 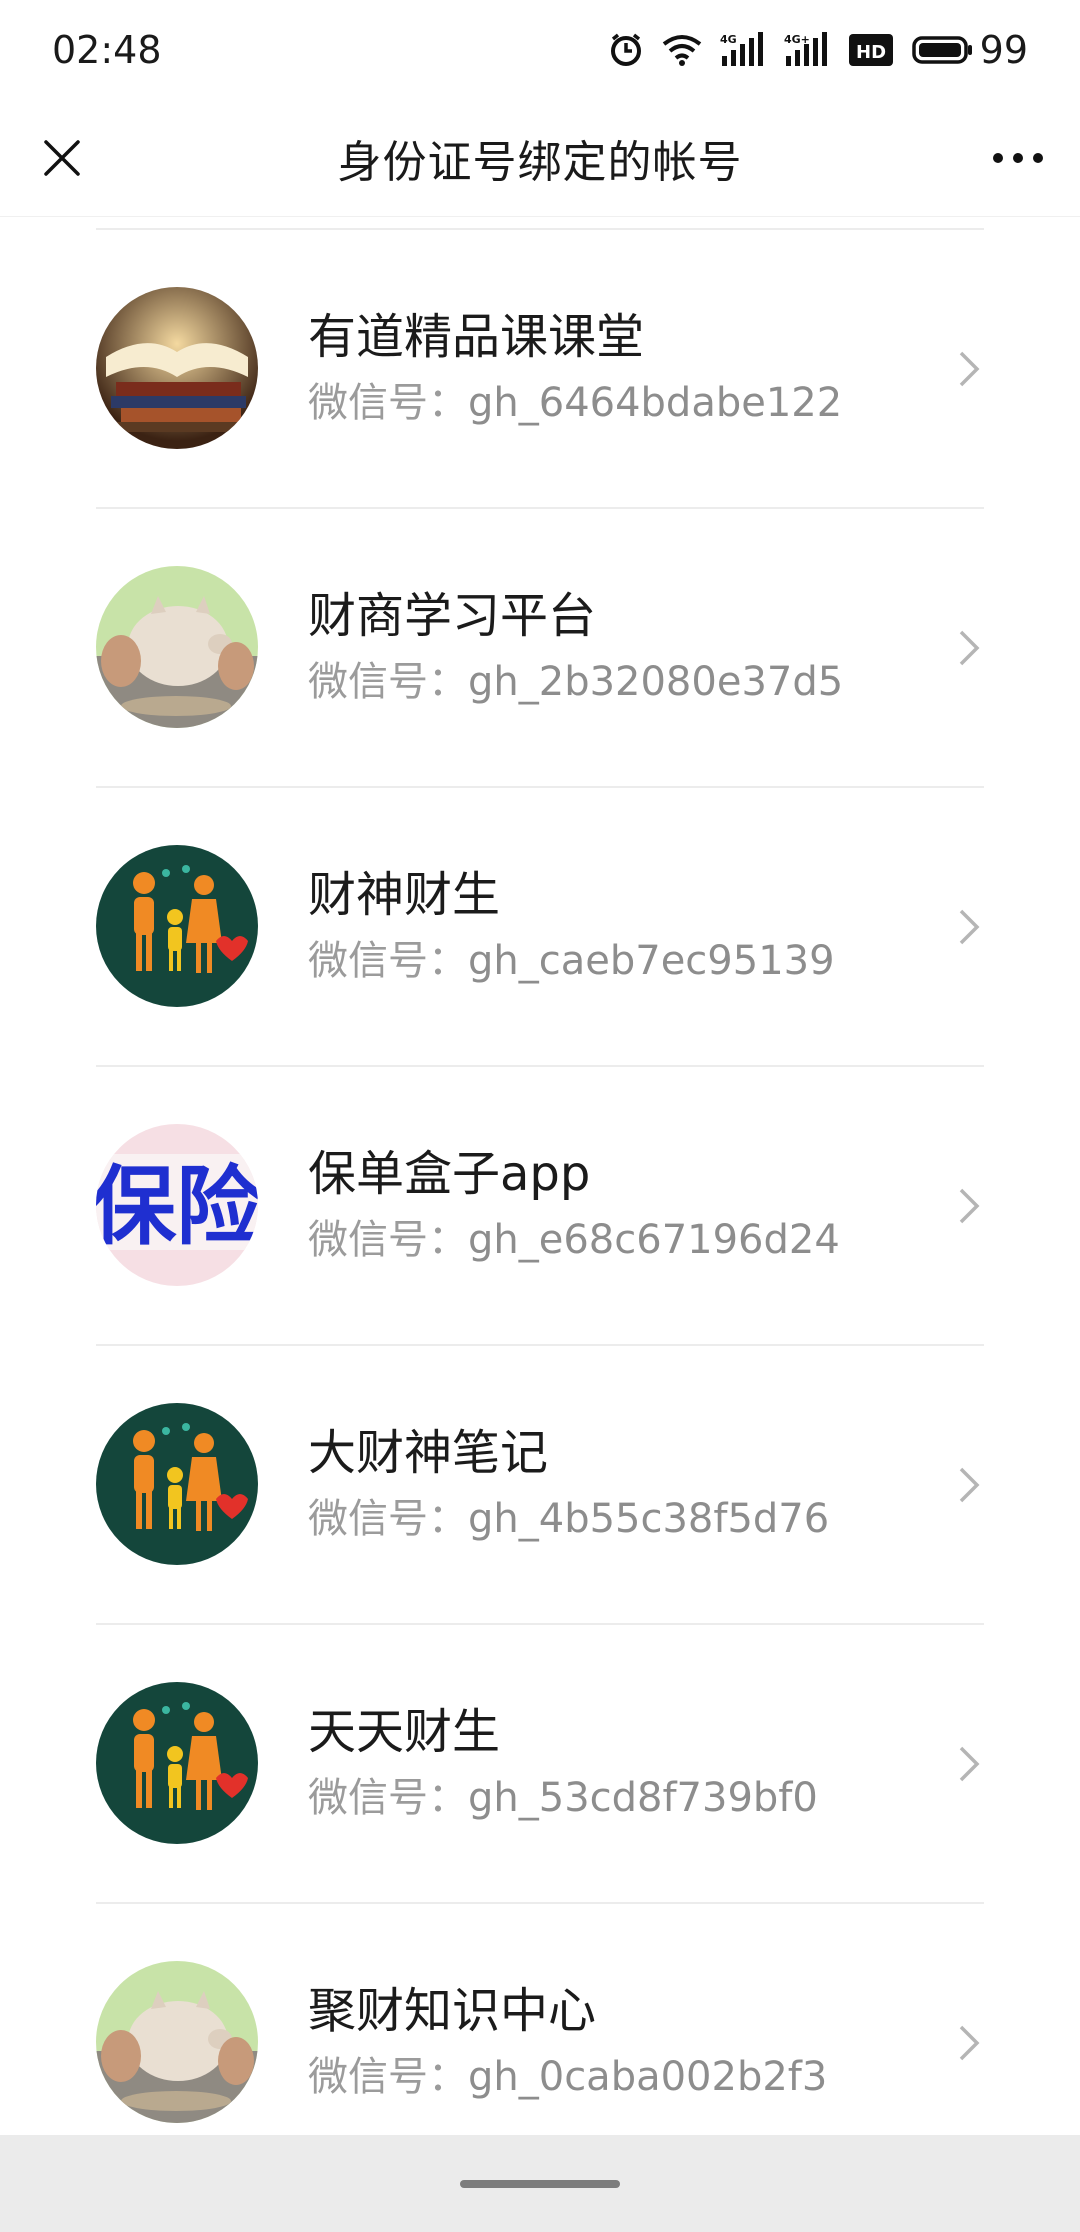 I want to click on account-wechat-id: 微信号：gh_4b55c38f5d76, so click(x=569, y=1518).